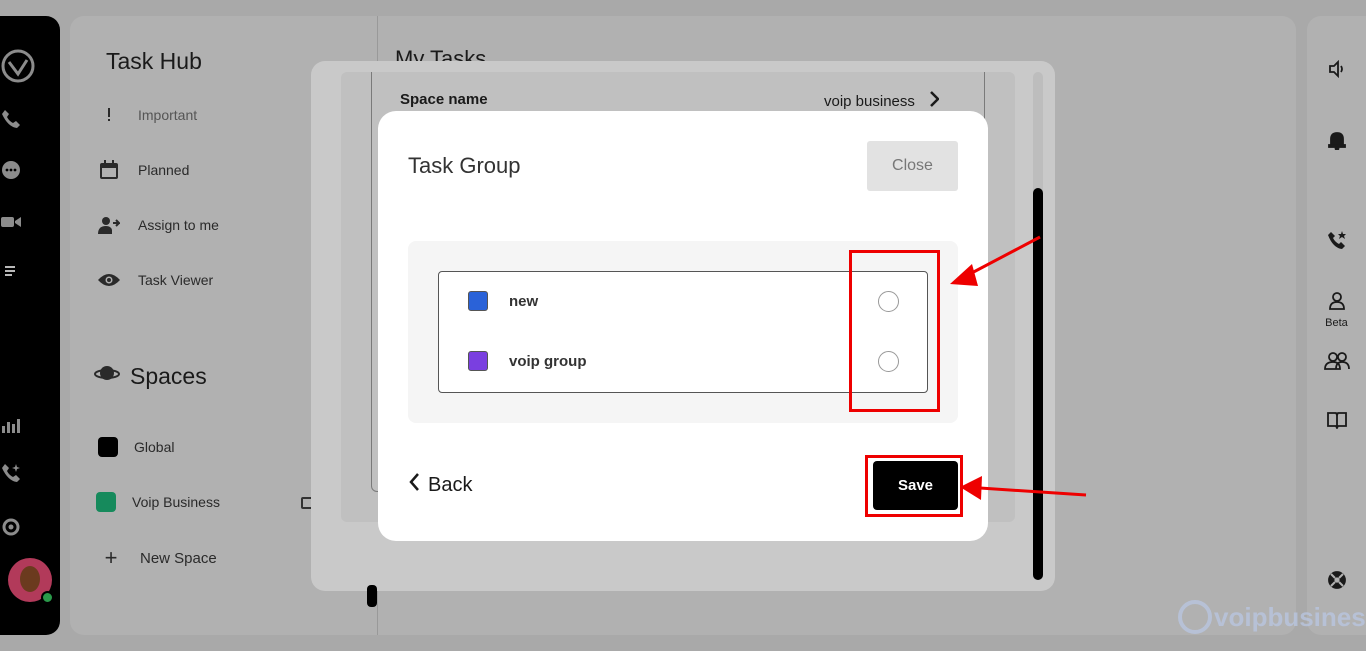 This screenshot has height=651, width=1366. I want to click on user-icon, so click(1337, 303).